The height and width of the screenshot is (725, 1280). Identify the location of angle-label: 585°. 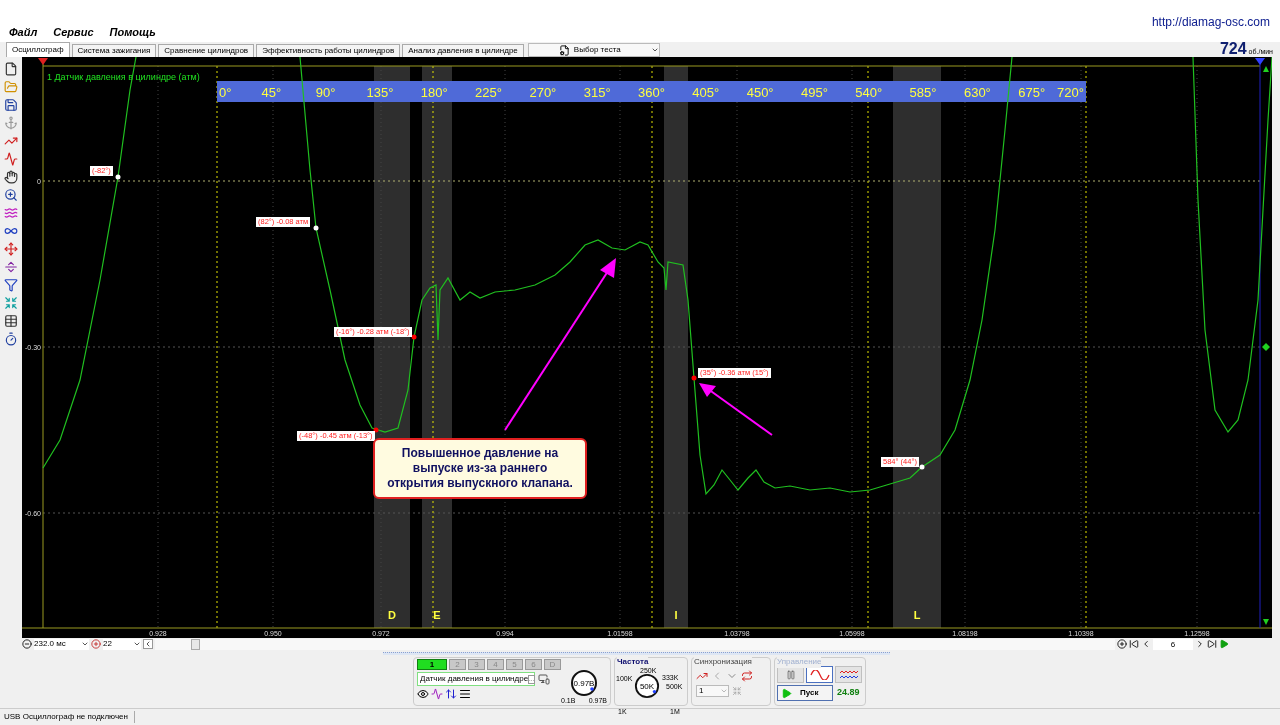
(923, 92).